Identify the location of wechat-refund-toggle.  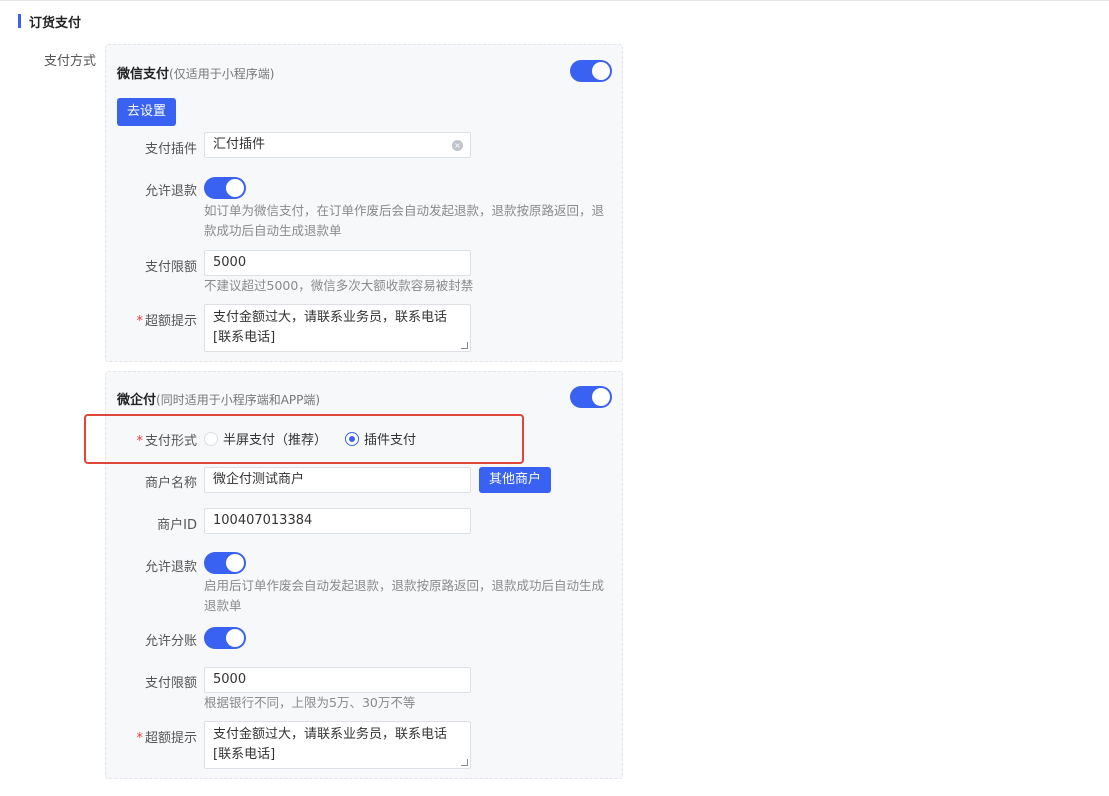
(225, 188).